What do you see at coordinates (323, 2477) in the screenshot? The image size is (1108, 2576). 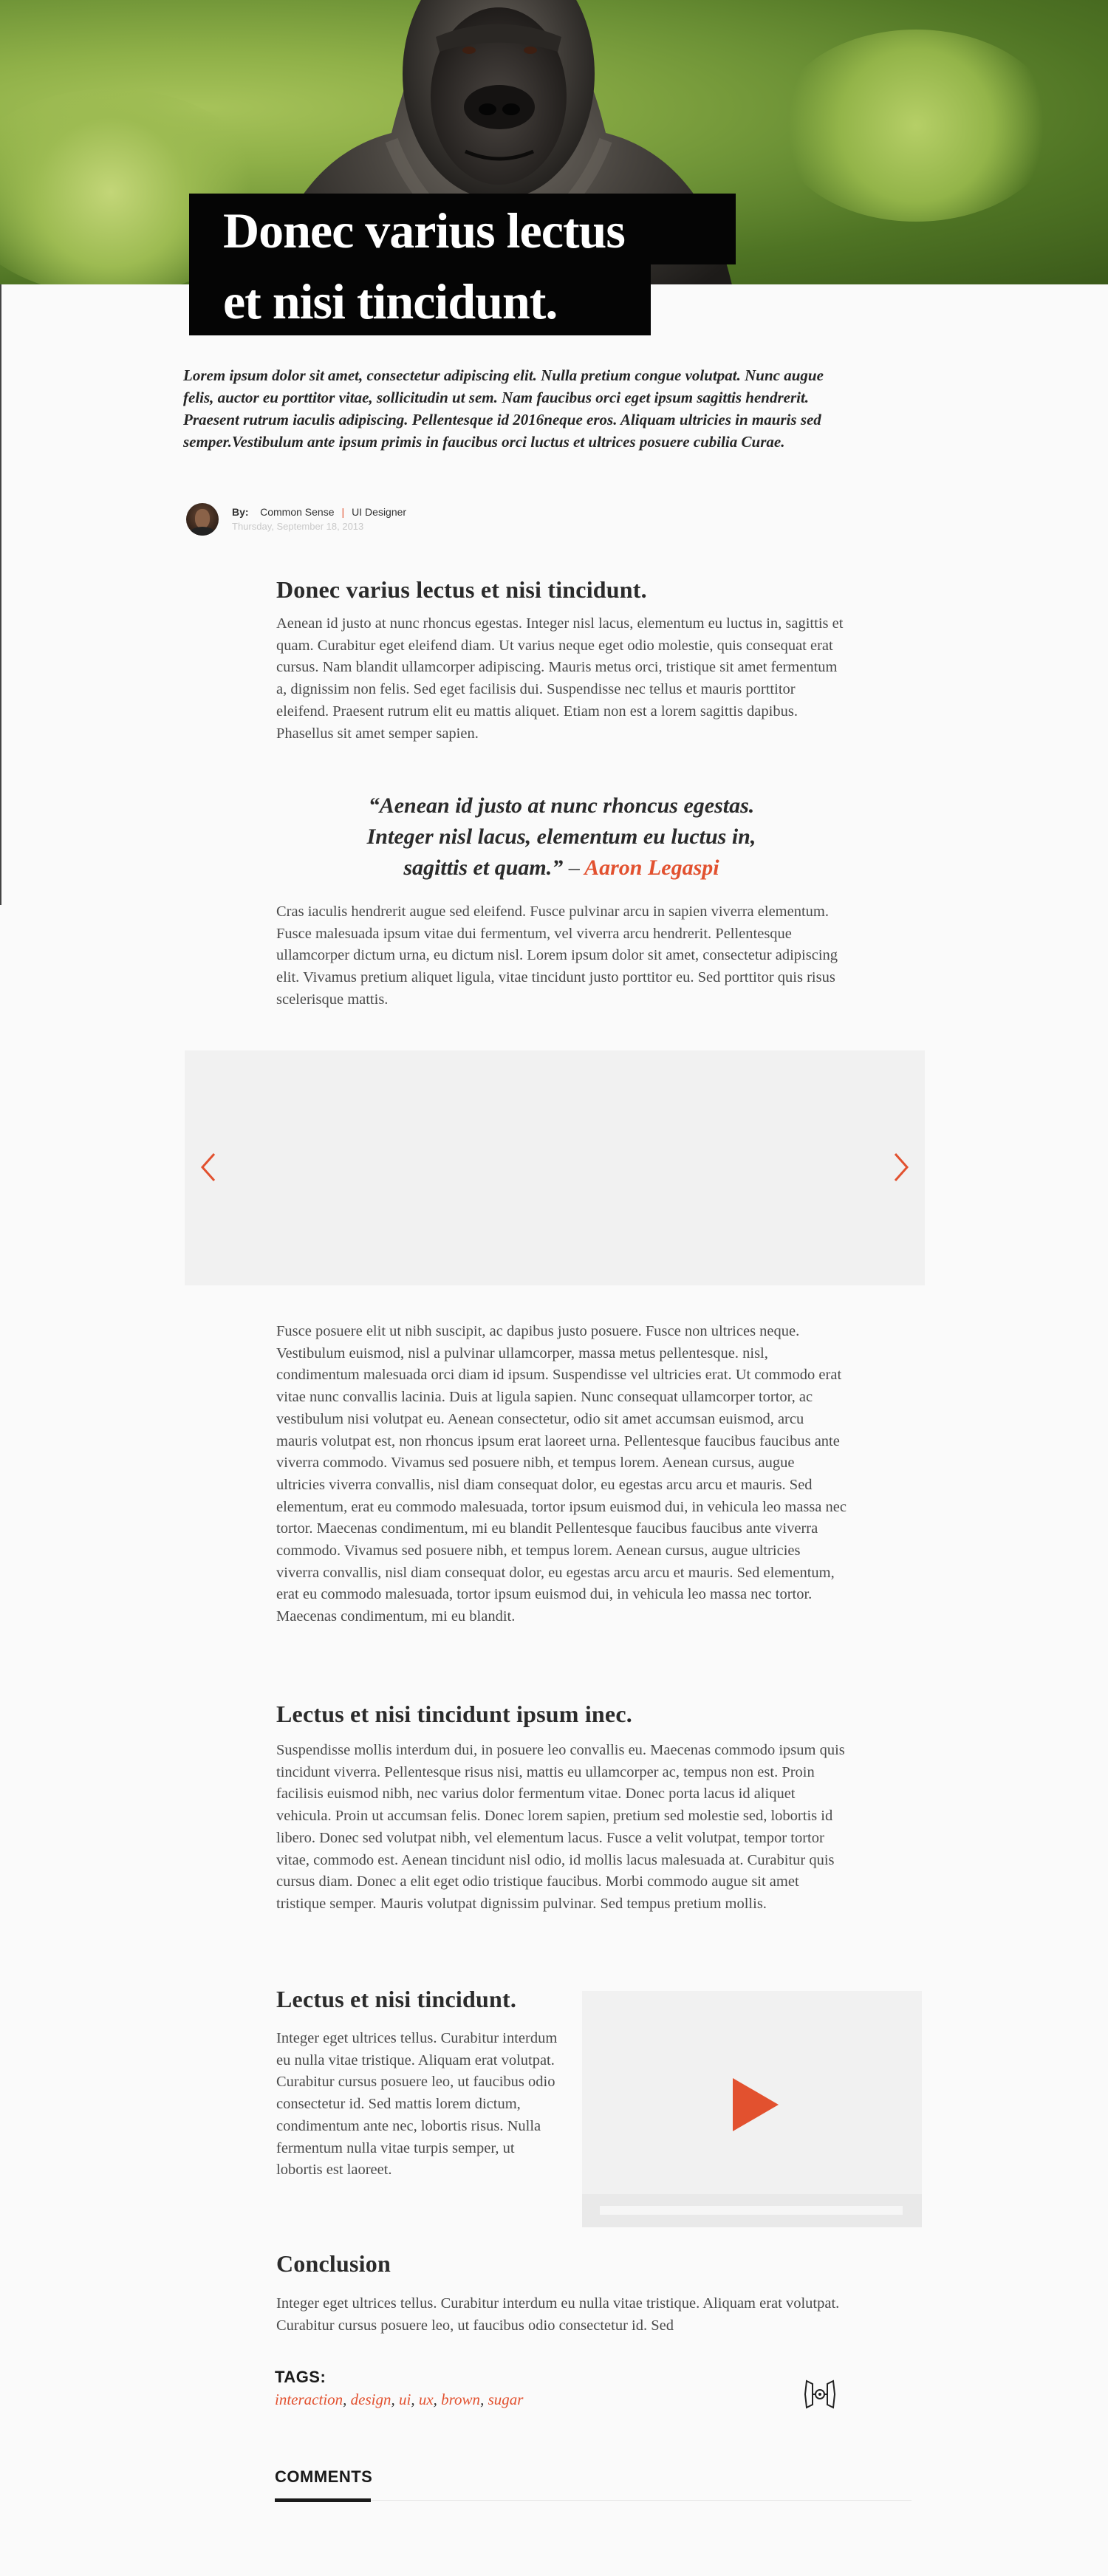 I see `comments-heading: COMMENTS` at bounding box center [323, 2477].